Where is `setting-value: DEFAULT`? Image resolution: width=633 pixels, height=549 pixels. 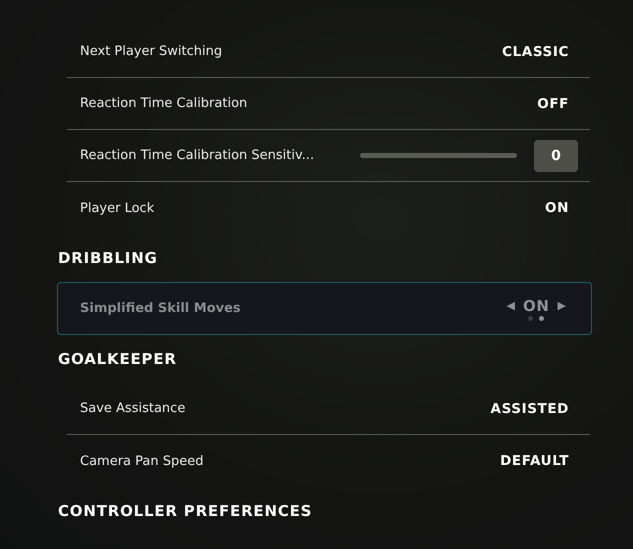
setting-value: DEFAULT is located at coordinates (534, 461).